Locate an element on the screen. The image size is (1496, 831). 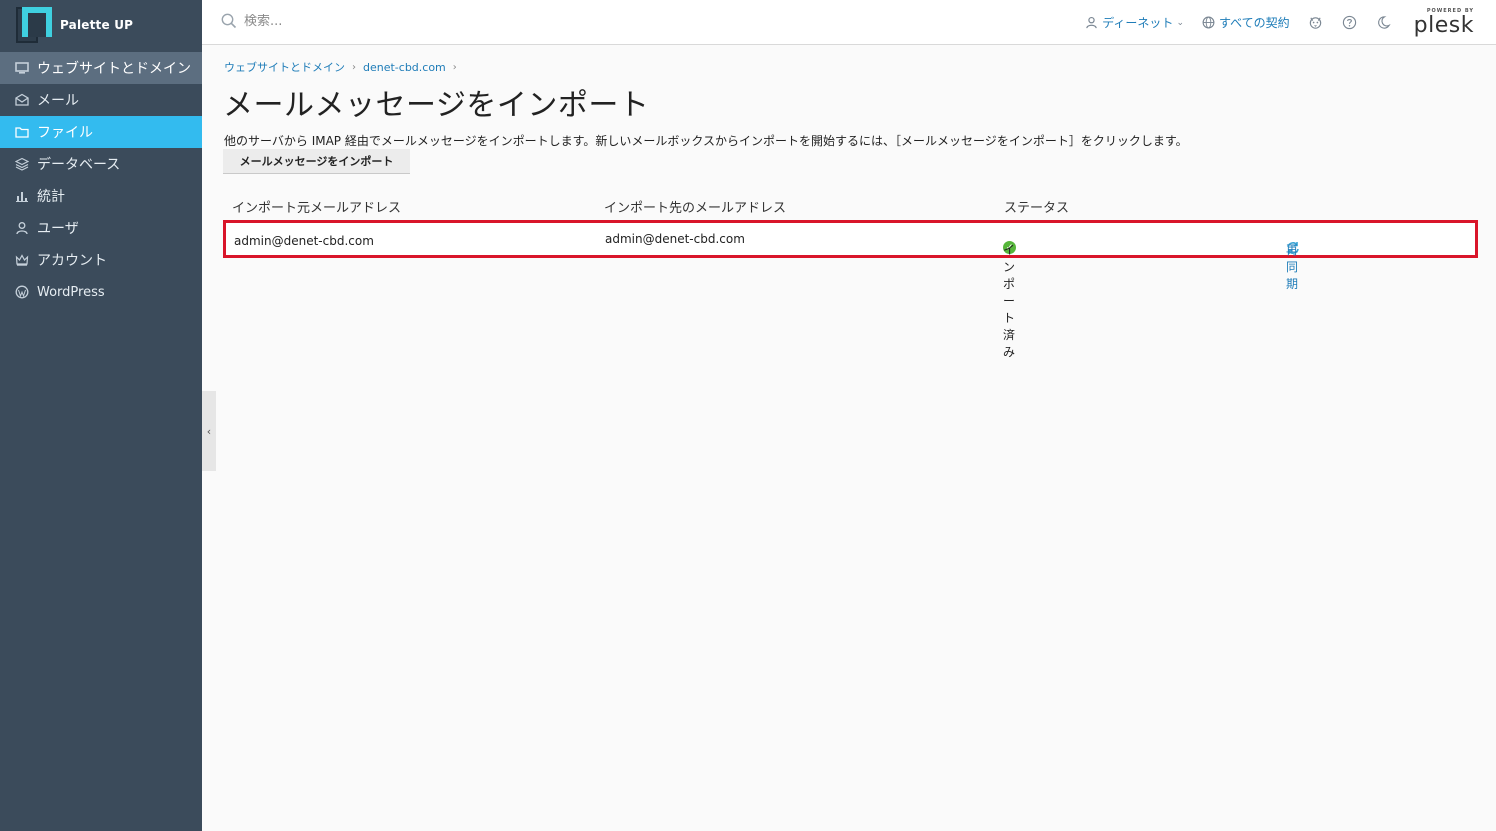
layers-icon is located at coordinates (22, 164).